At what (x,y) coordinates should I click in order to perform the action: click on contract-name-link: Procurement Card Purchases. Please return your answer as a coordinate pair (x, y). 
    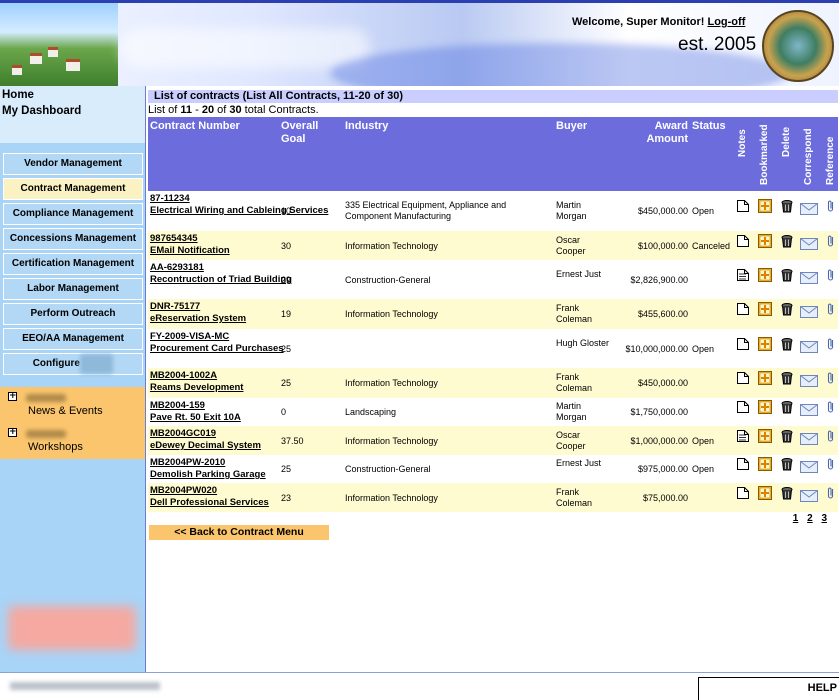
    Looking at the image, I should click on (217, 349).